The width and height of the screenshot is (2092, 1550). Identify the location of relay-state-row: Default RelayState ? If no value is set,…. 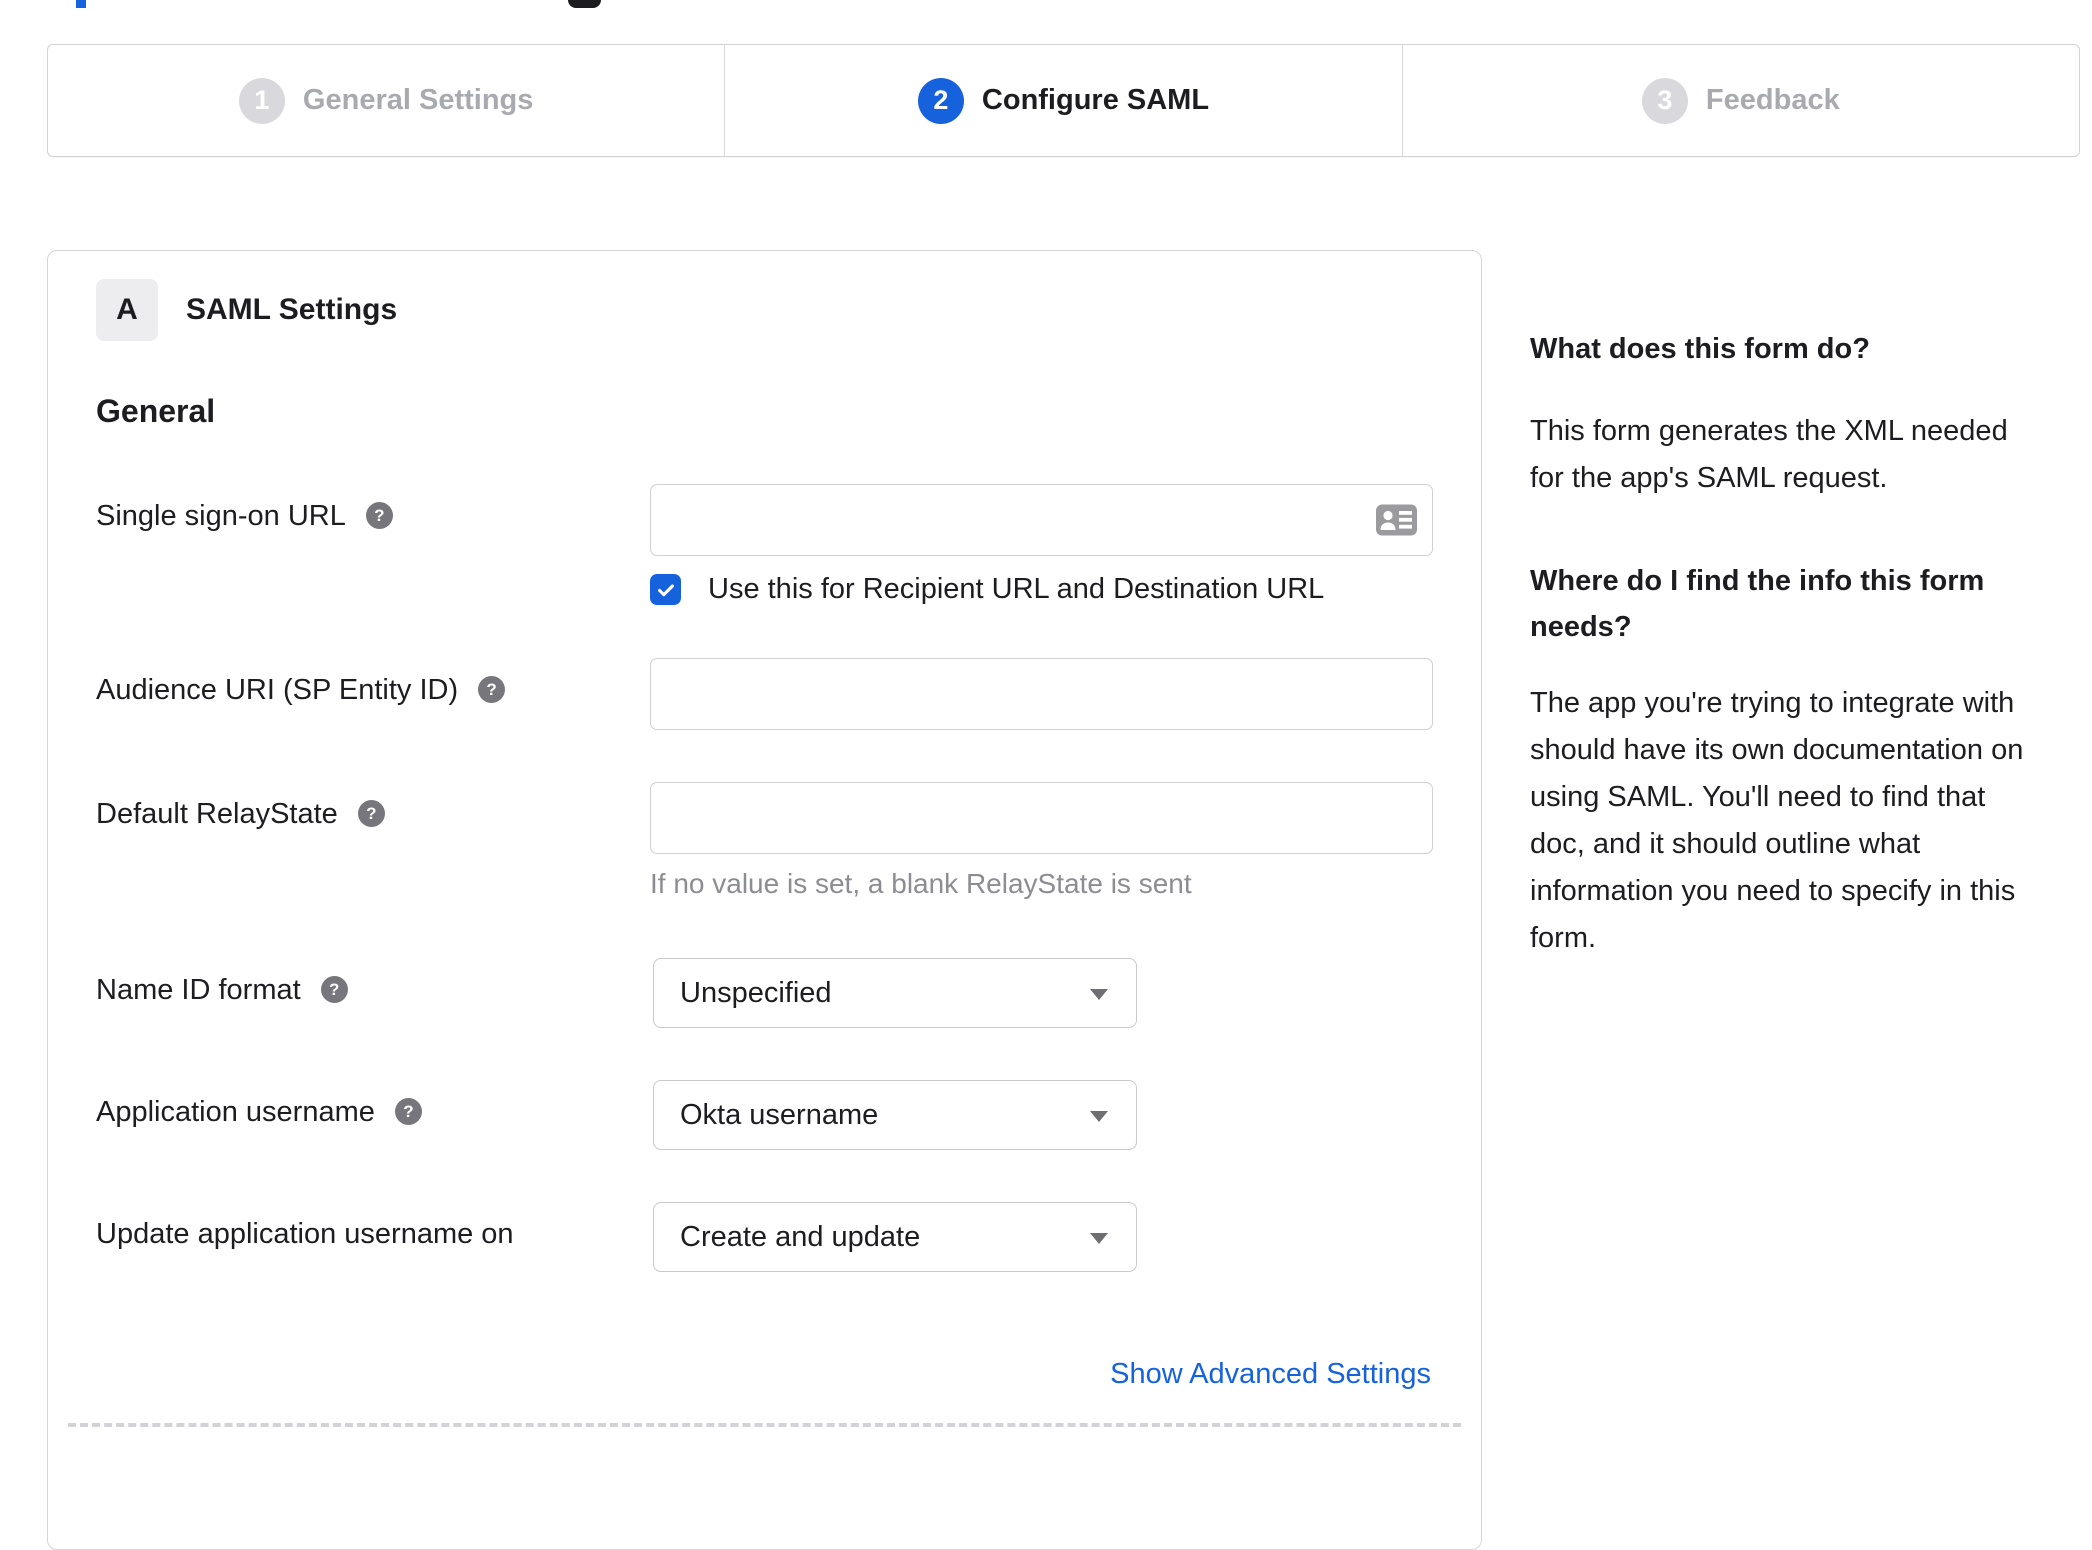
(764, 841).